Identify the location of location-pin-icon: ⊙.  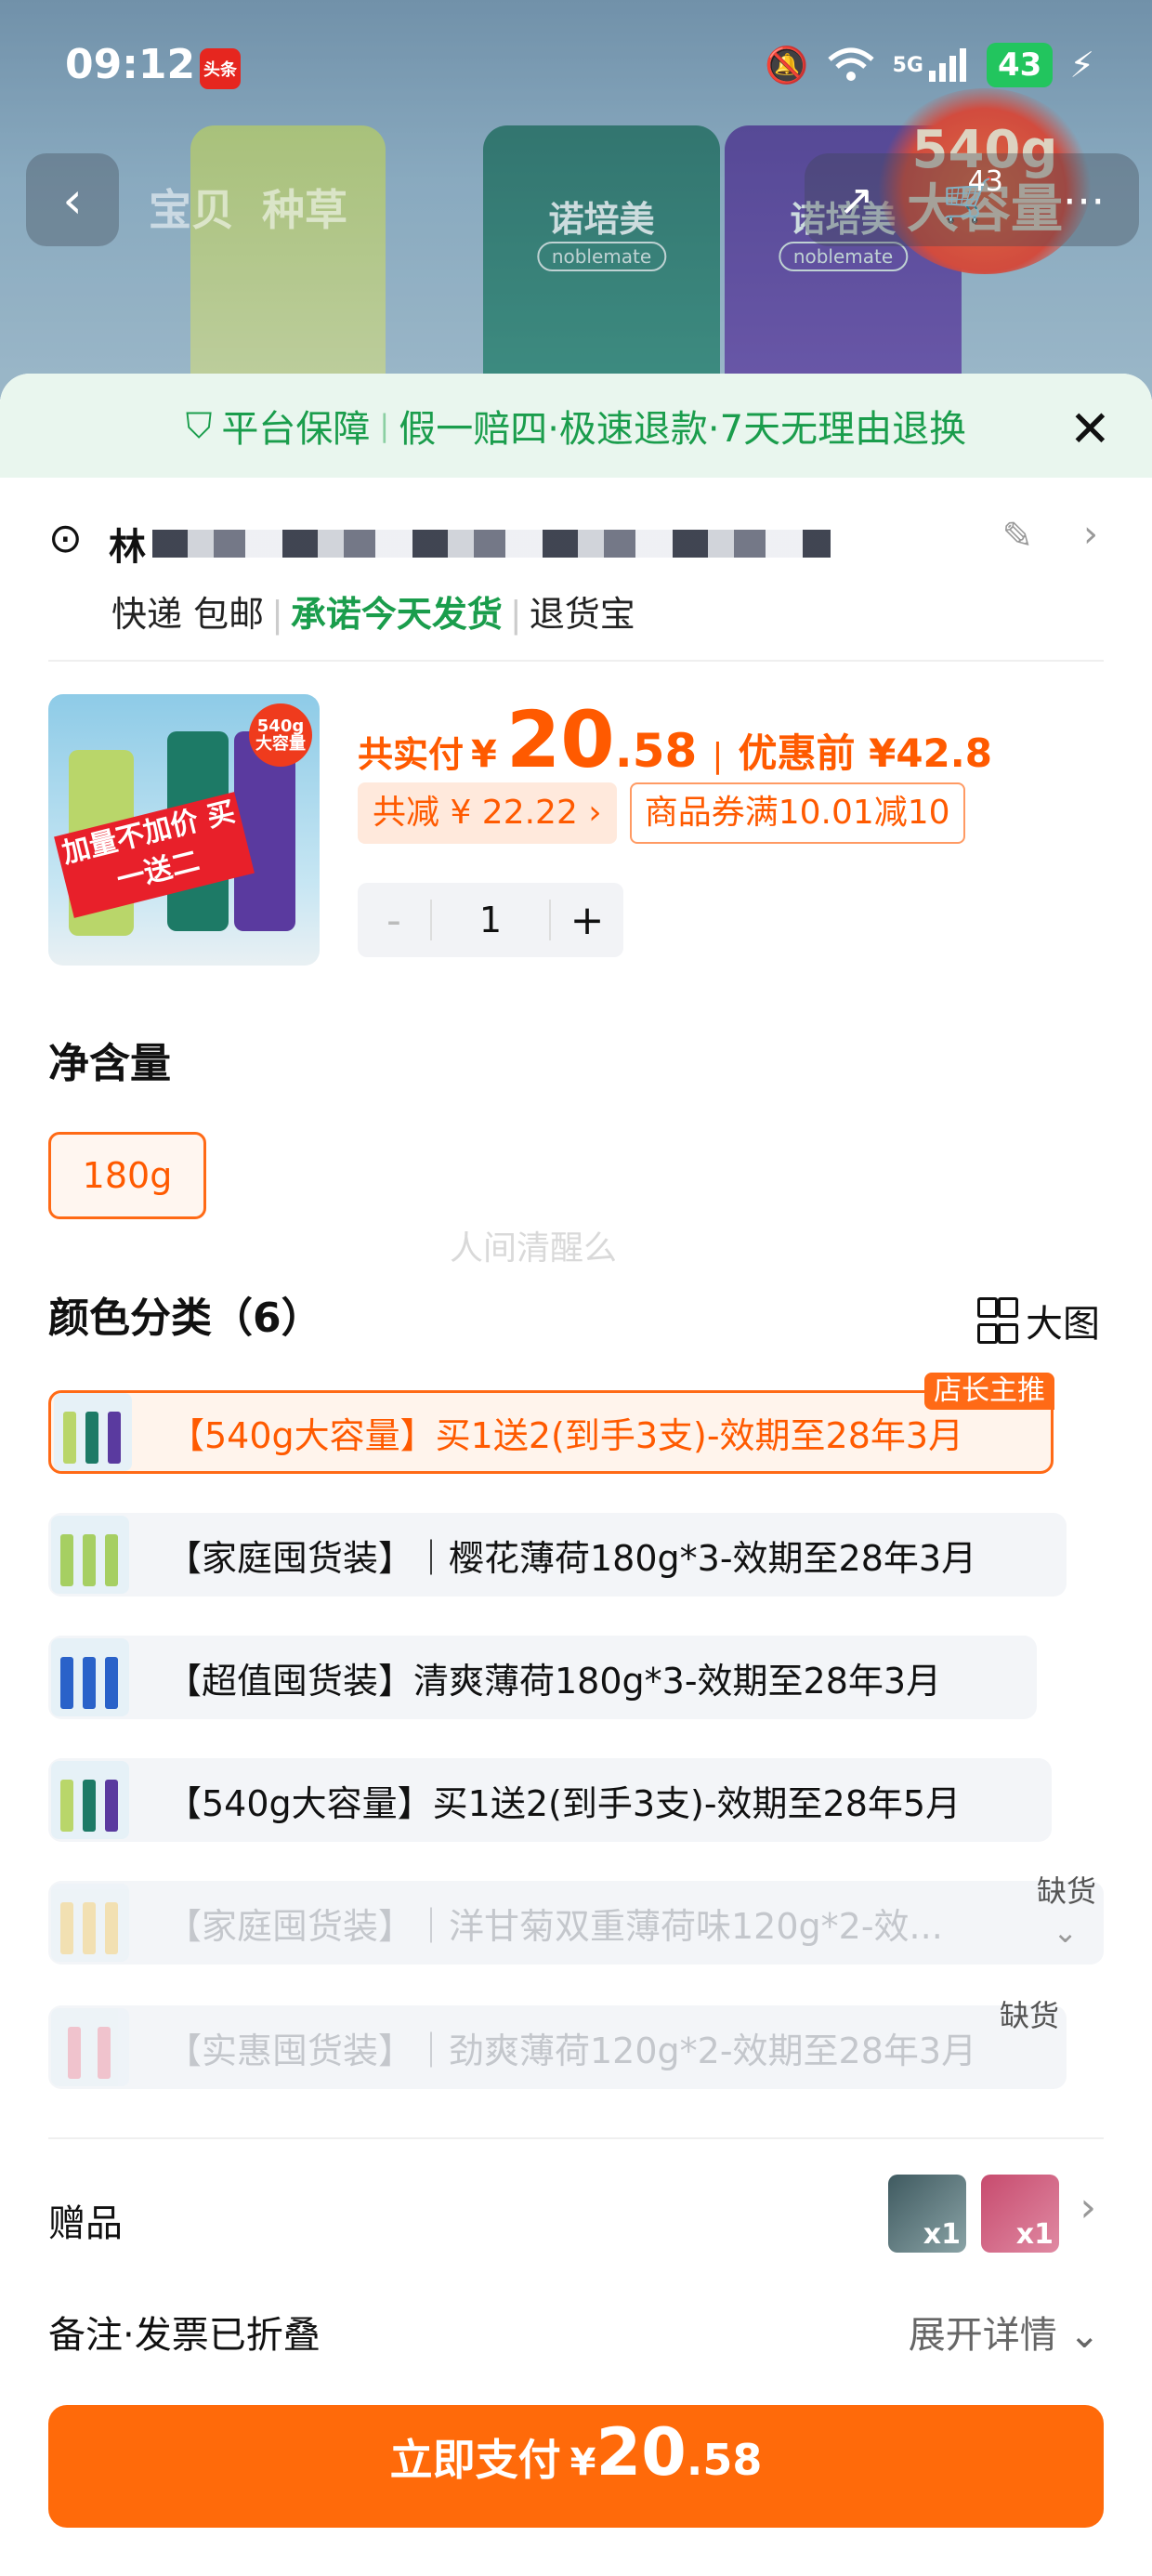
(65, 538).